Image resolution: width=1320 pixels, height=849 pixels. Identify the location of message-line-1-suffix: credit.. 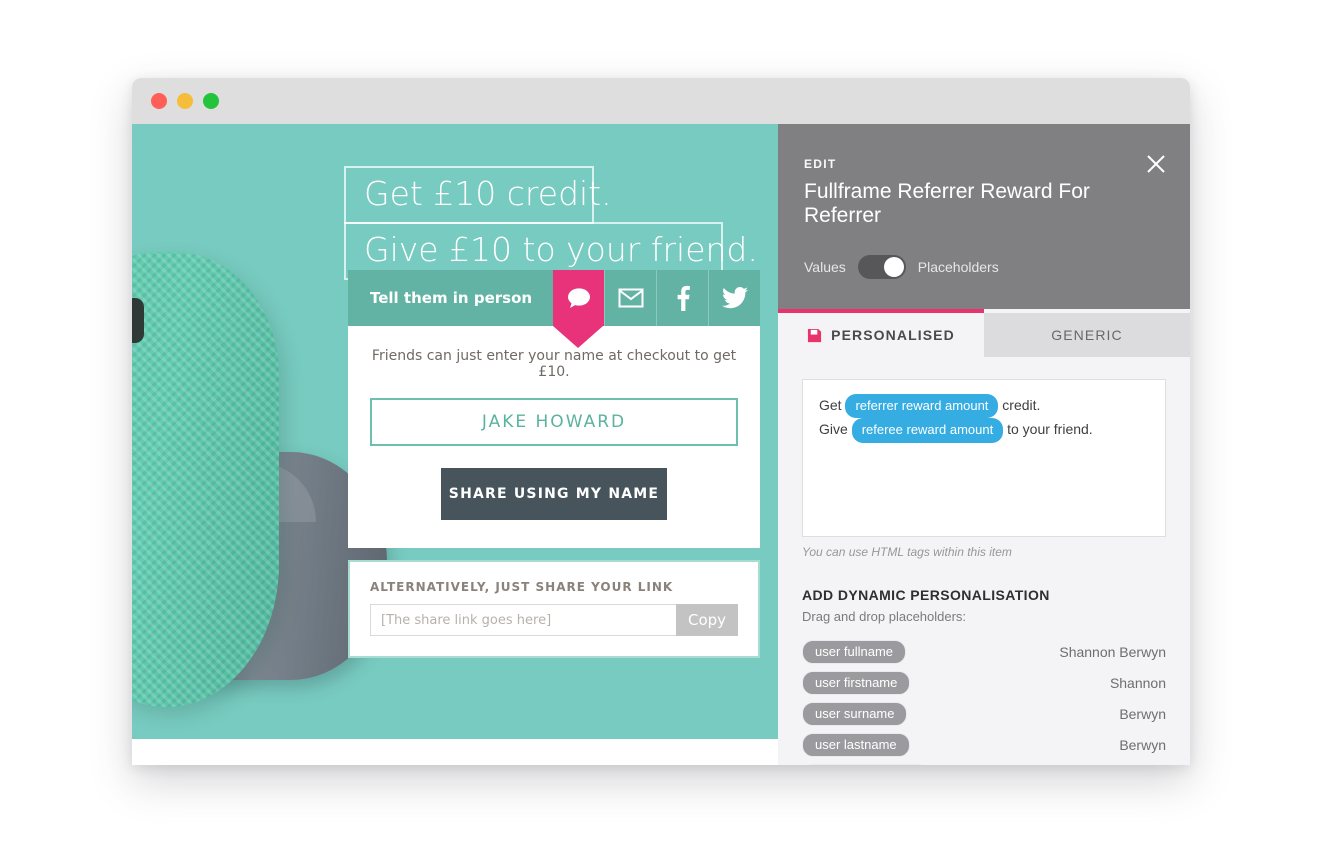
(1019, 405).